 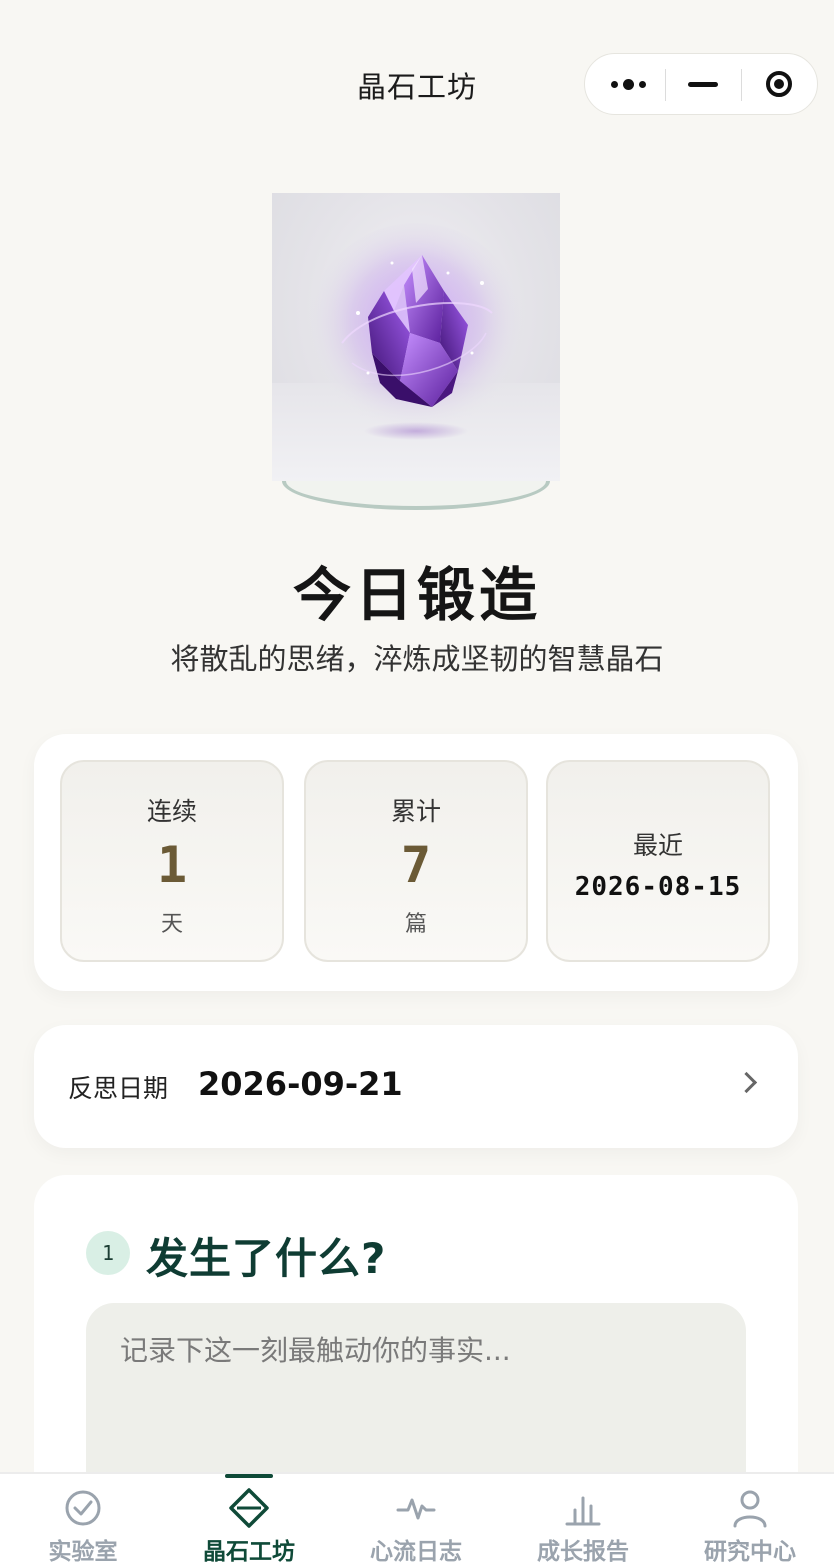 I want to click on stat-total: 累计 7 篇, so click(x=416, y=861).